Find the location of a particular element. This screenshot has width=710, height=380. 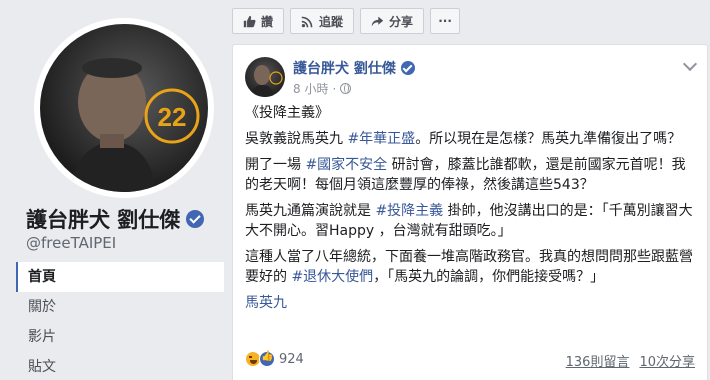

nav-item-about: 關於 is located at coordinates (120, 307).